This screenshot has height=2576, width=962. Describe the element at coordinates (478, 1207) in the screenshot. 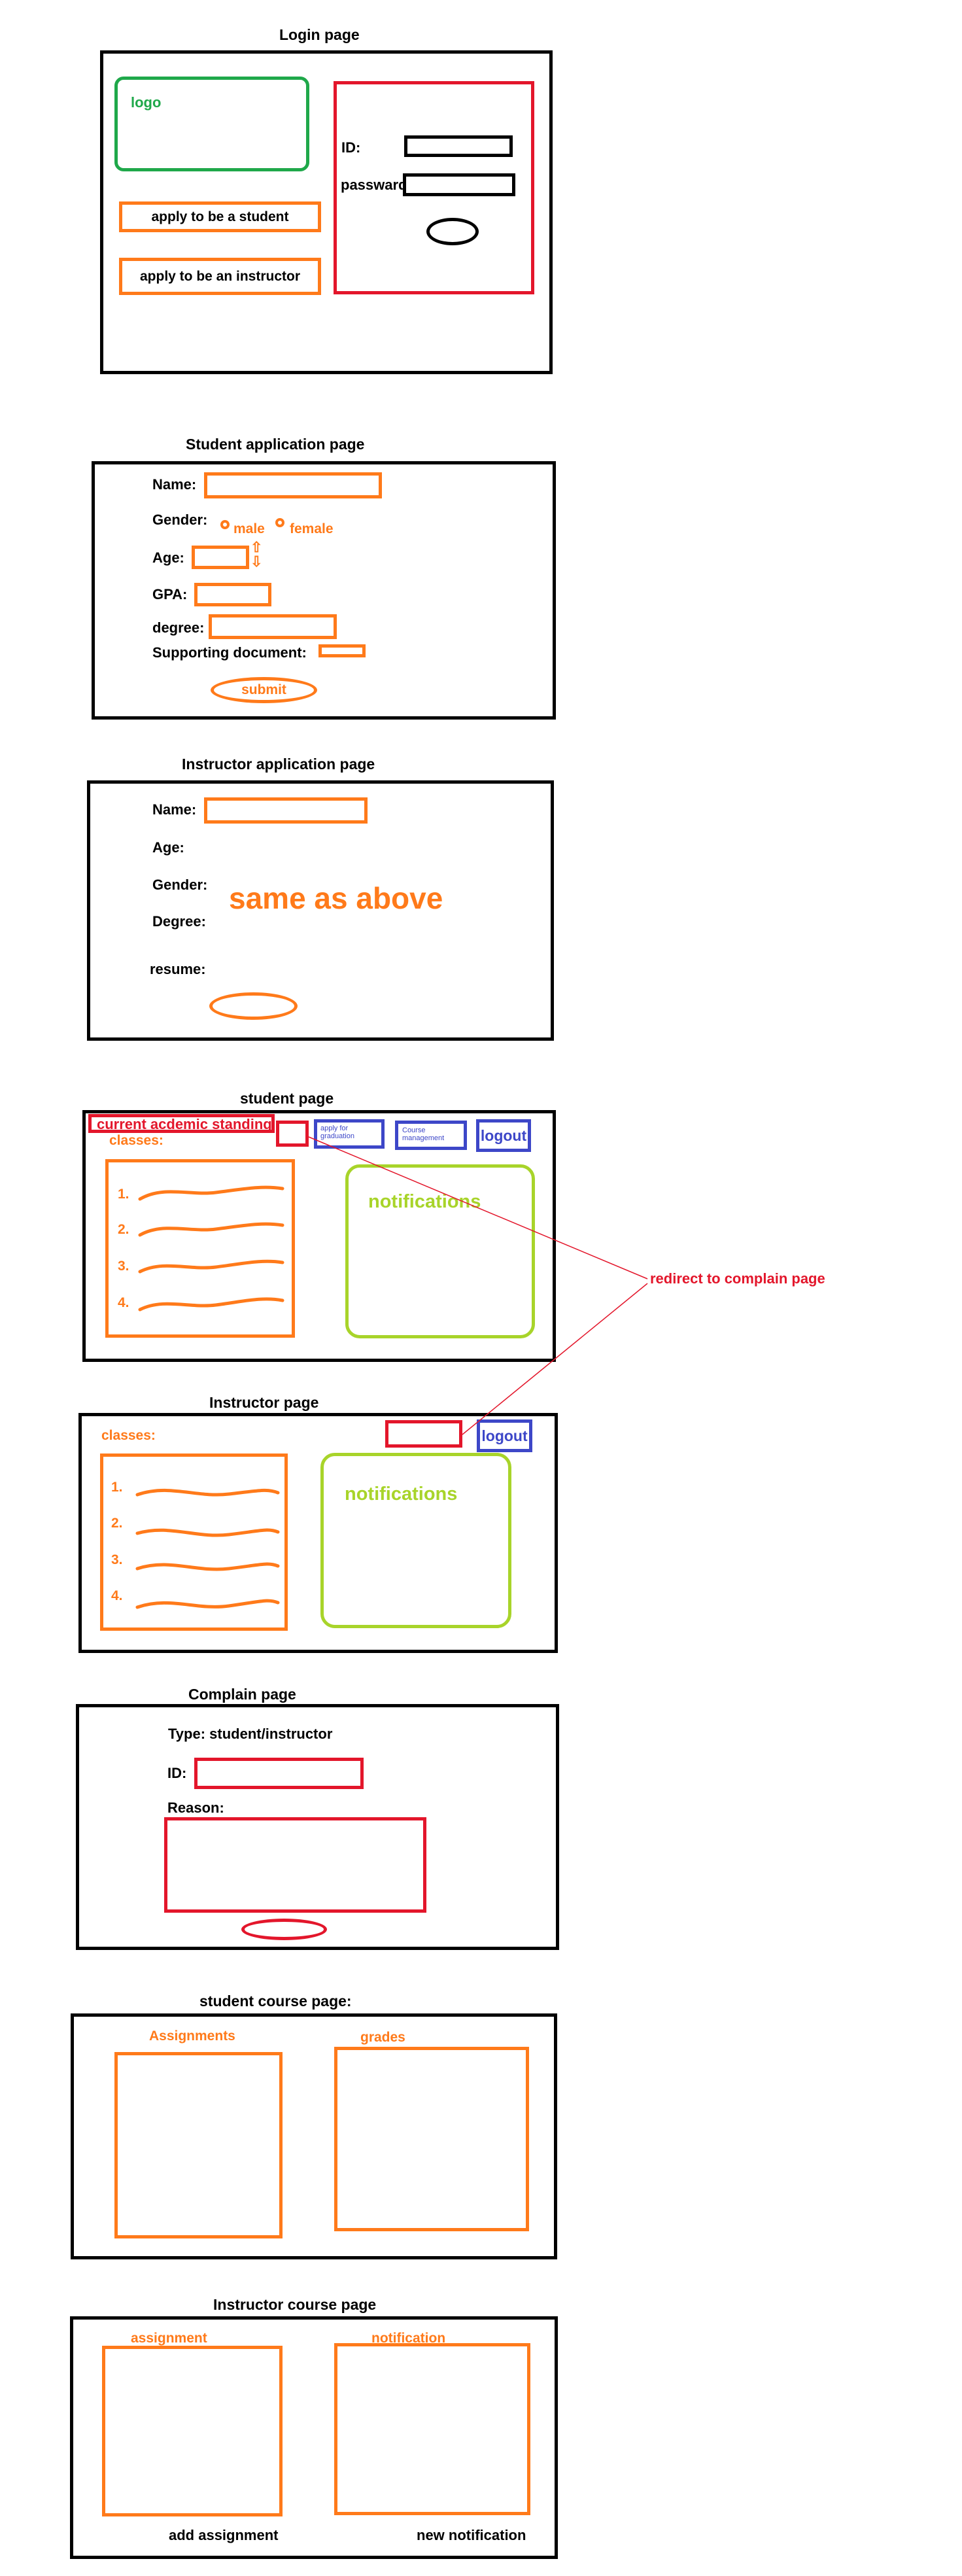

I see `redirect-line-student` at that location.